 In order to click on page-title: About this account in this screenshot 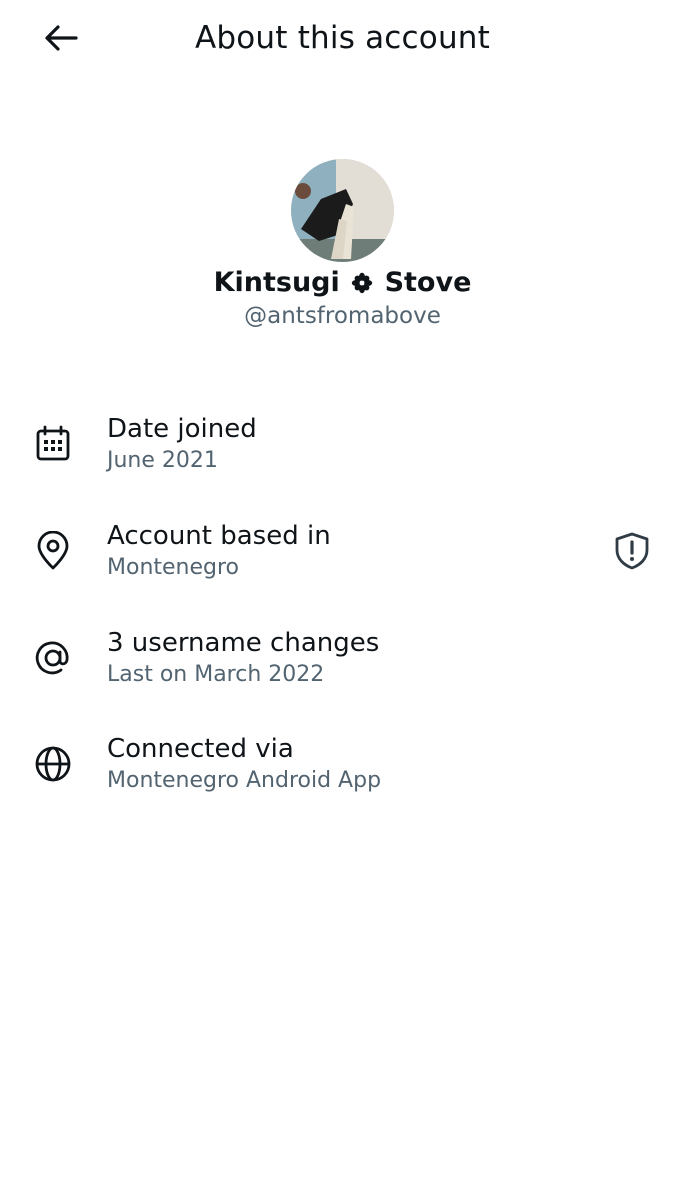, I will do `click(342, 38)`.